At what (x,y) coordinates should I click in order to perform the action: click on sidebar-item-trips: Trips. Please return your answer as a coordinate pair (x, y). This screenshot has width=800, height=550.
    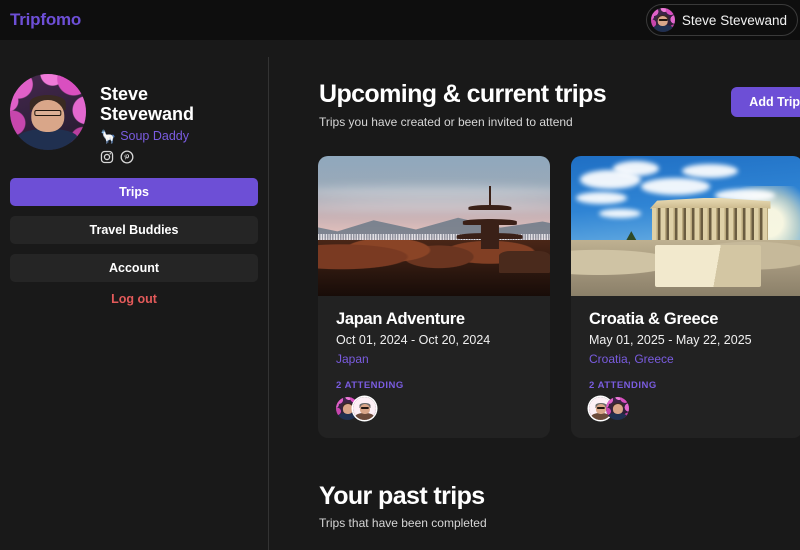
    Looking at the image, I should click on (134, 192).